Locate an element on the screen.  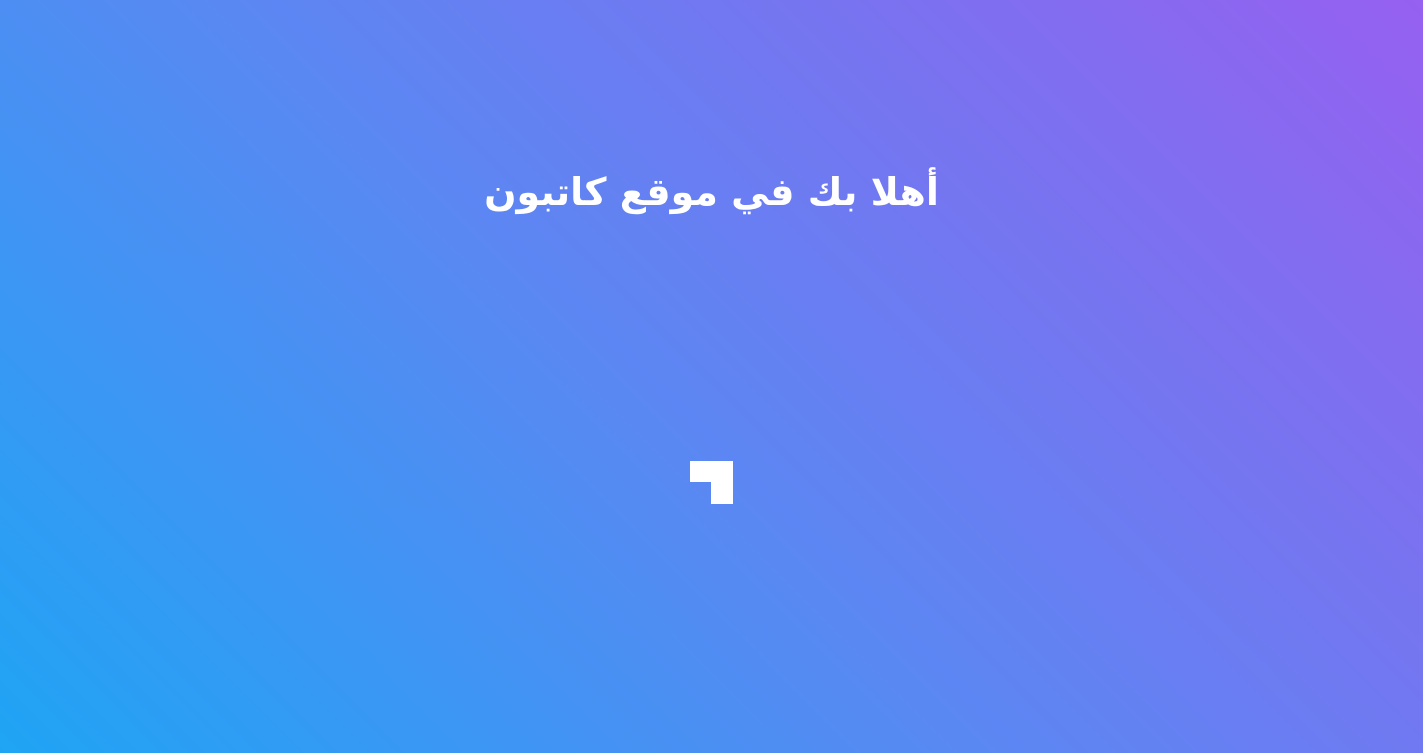
loader-block-bottom-right is located at coordinates (722, 493).